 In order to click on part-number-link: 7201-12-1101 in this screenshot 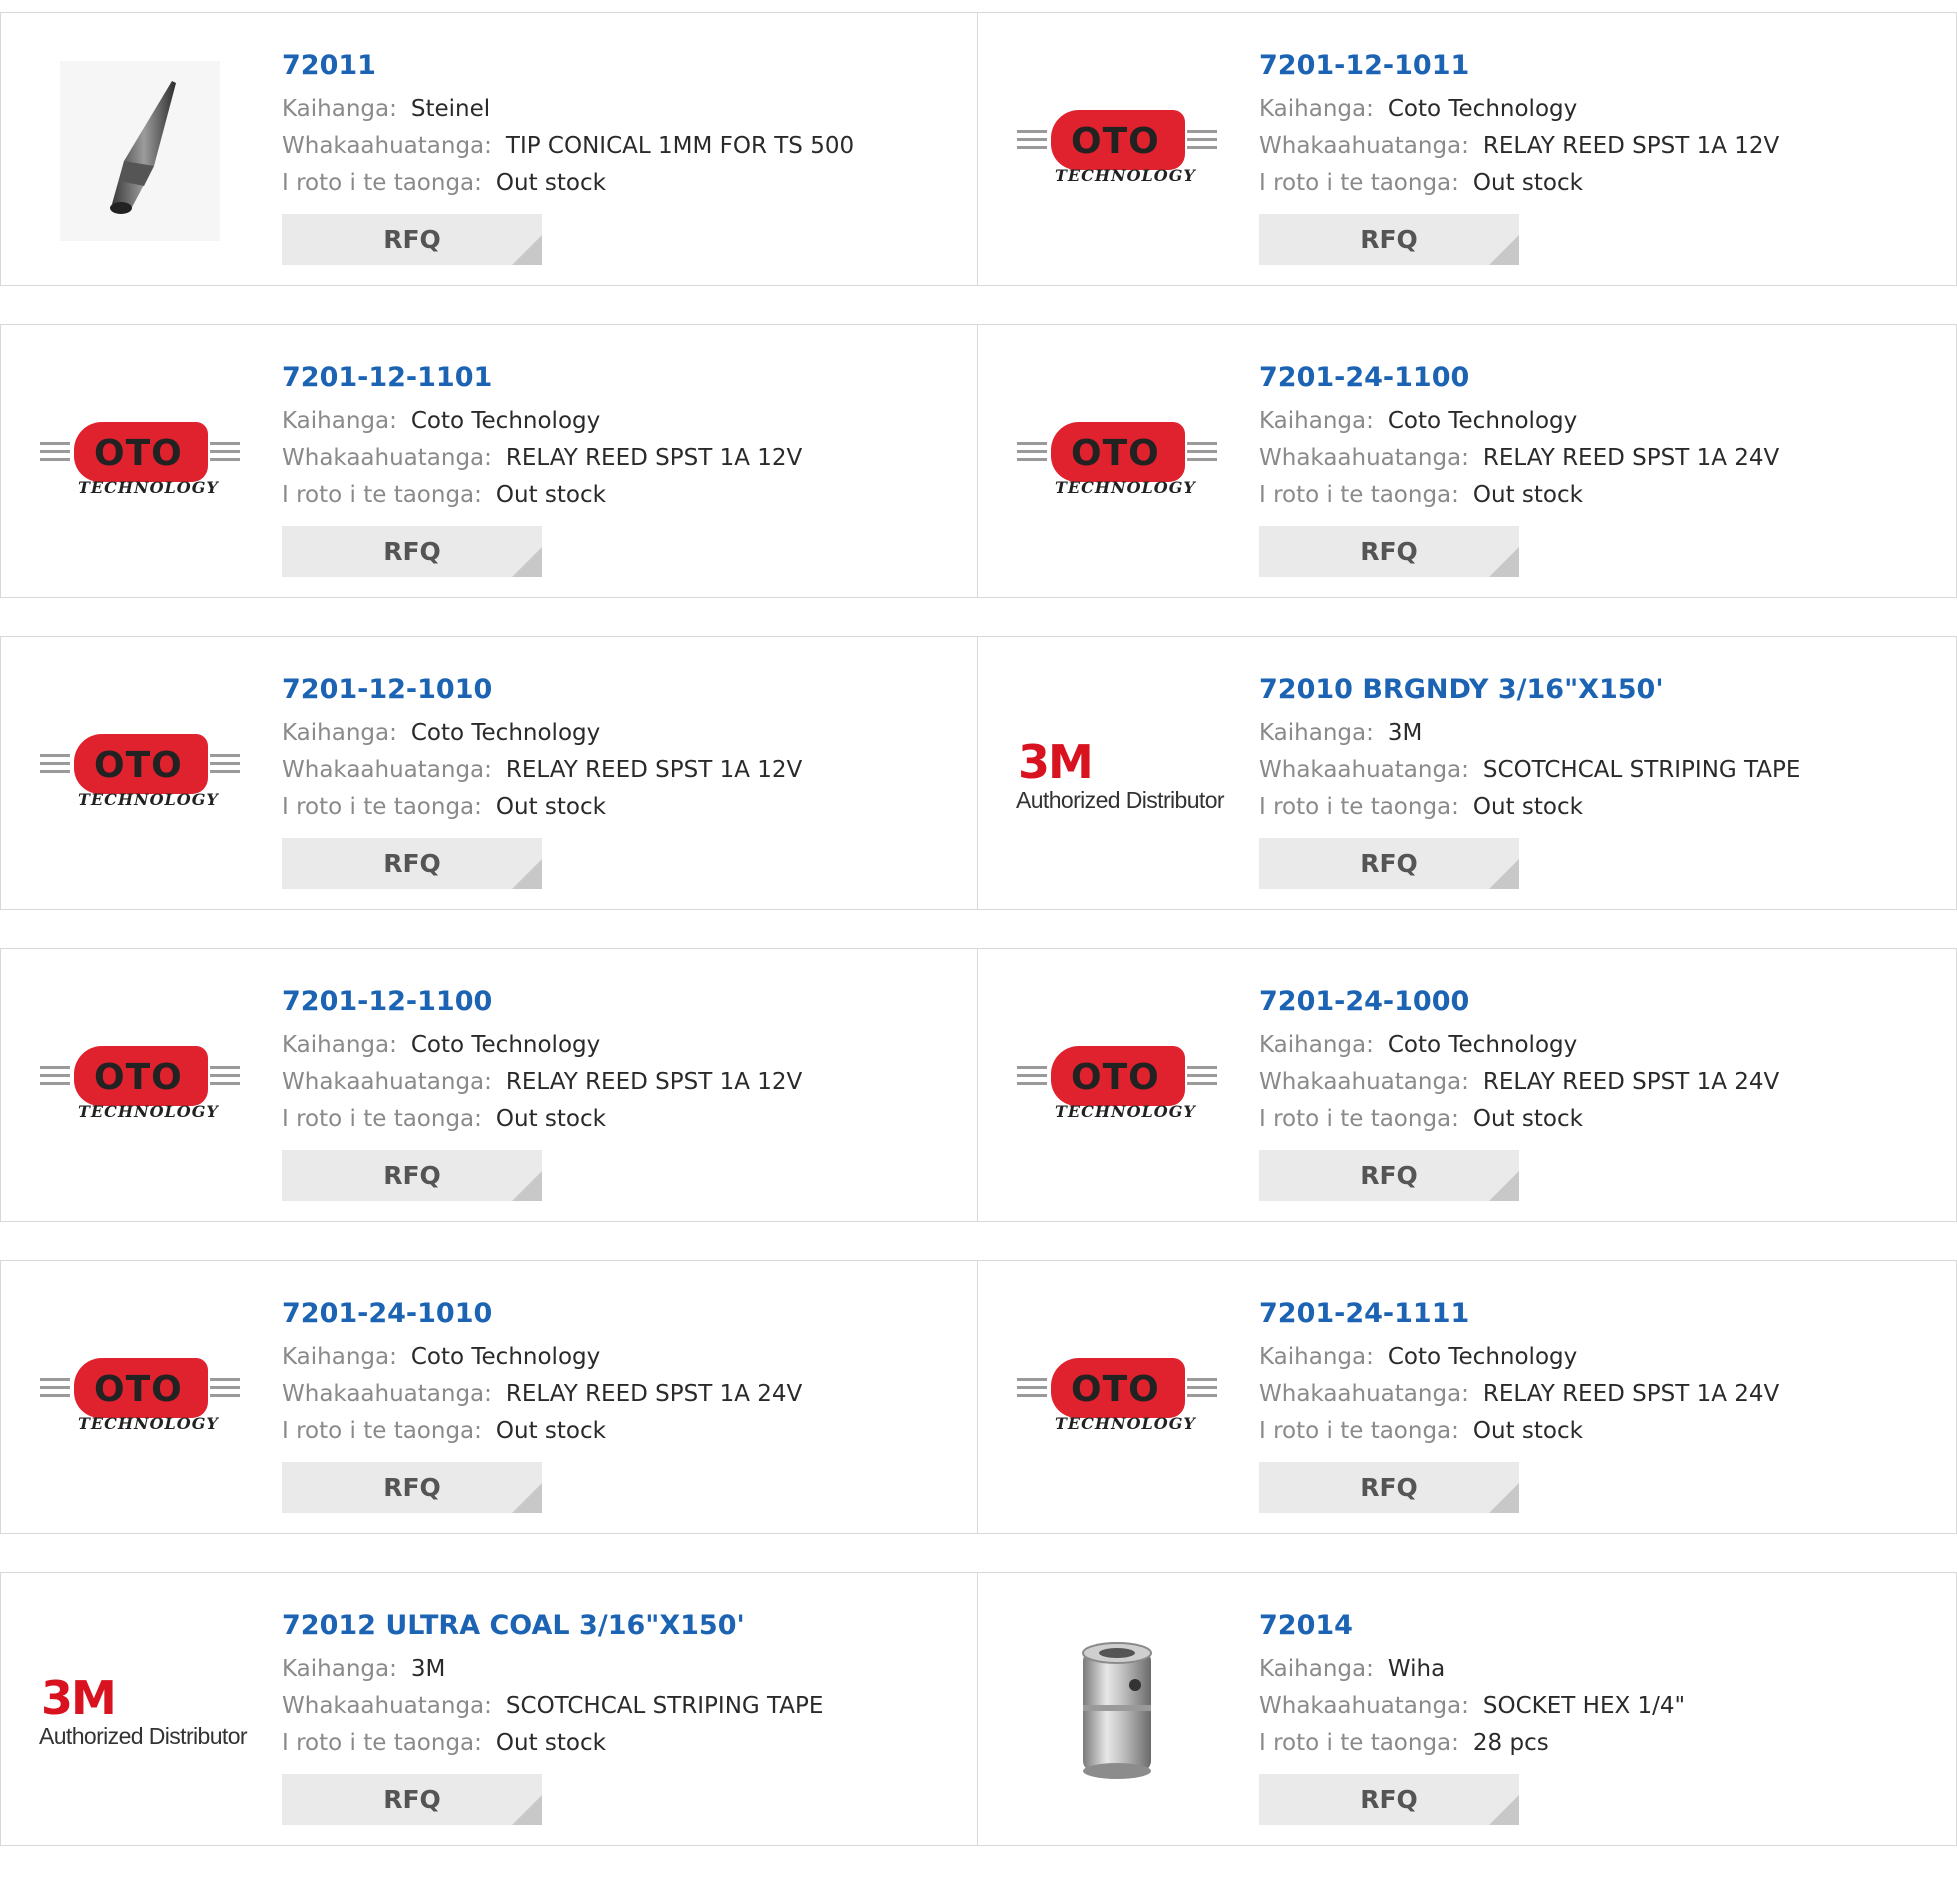, I will do `click(624, 378)`.